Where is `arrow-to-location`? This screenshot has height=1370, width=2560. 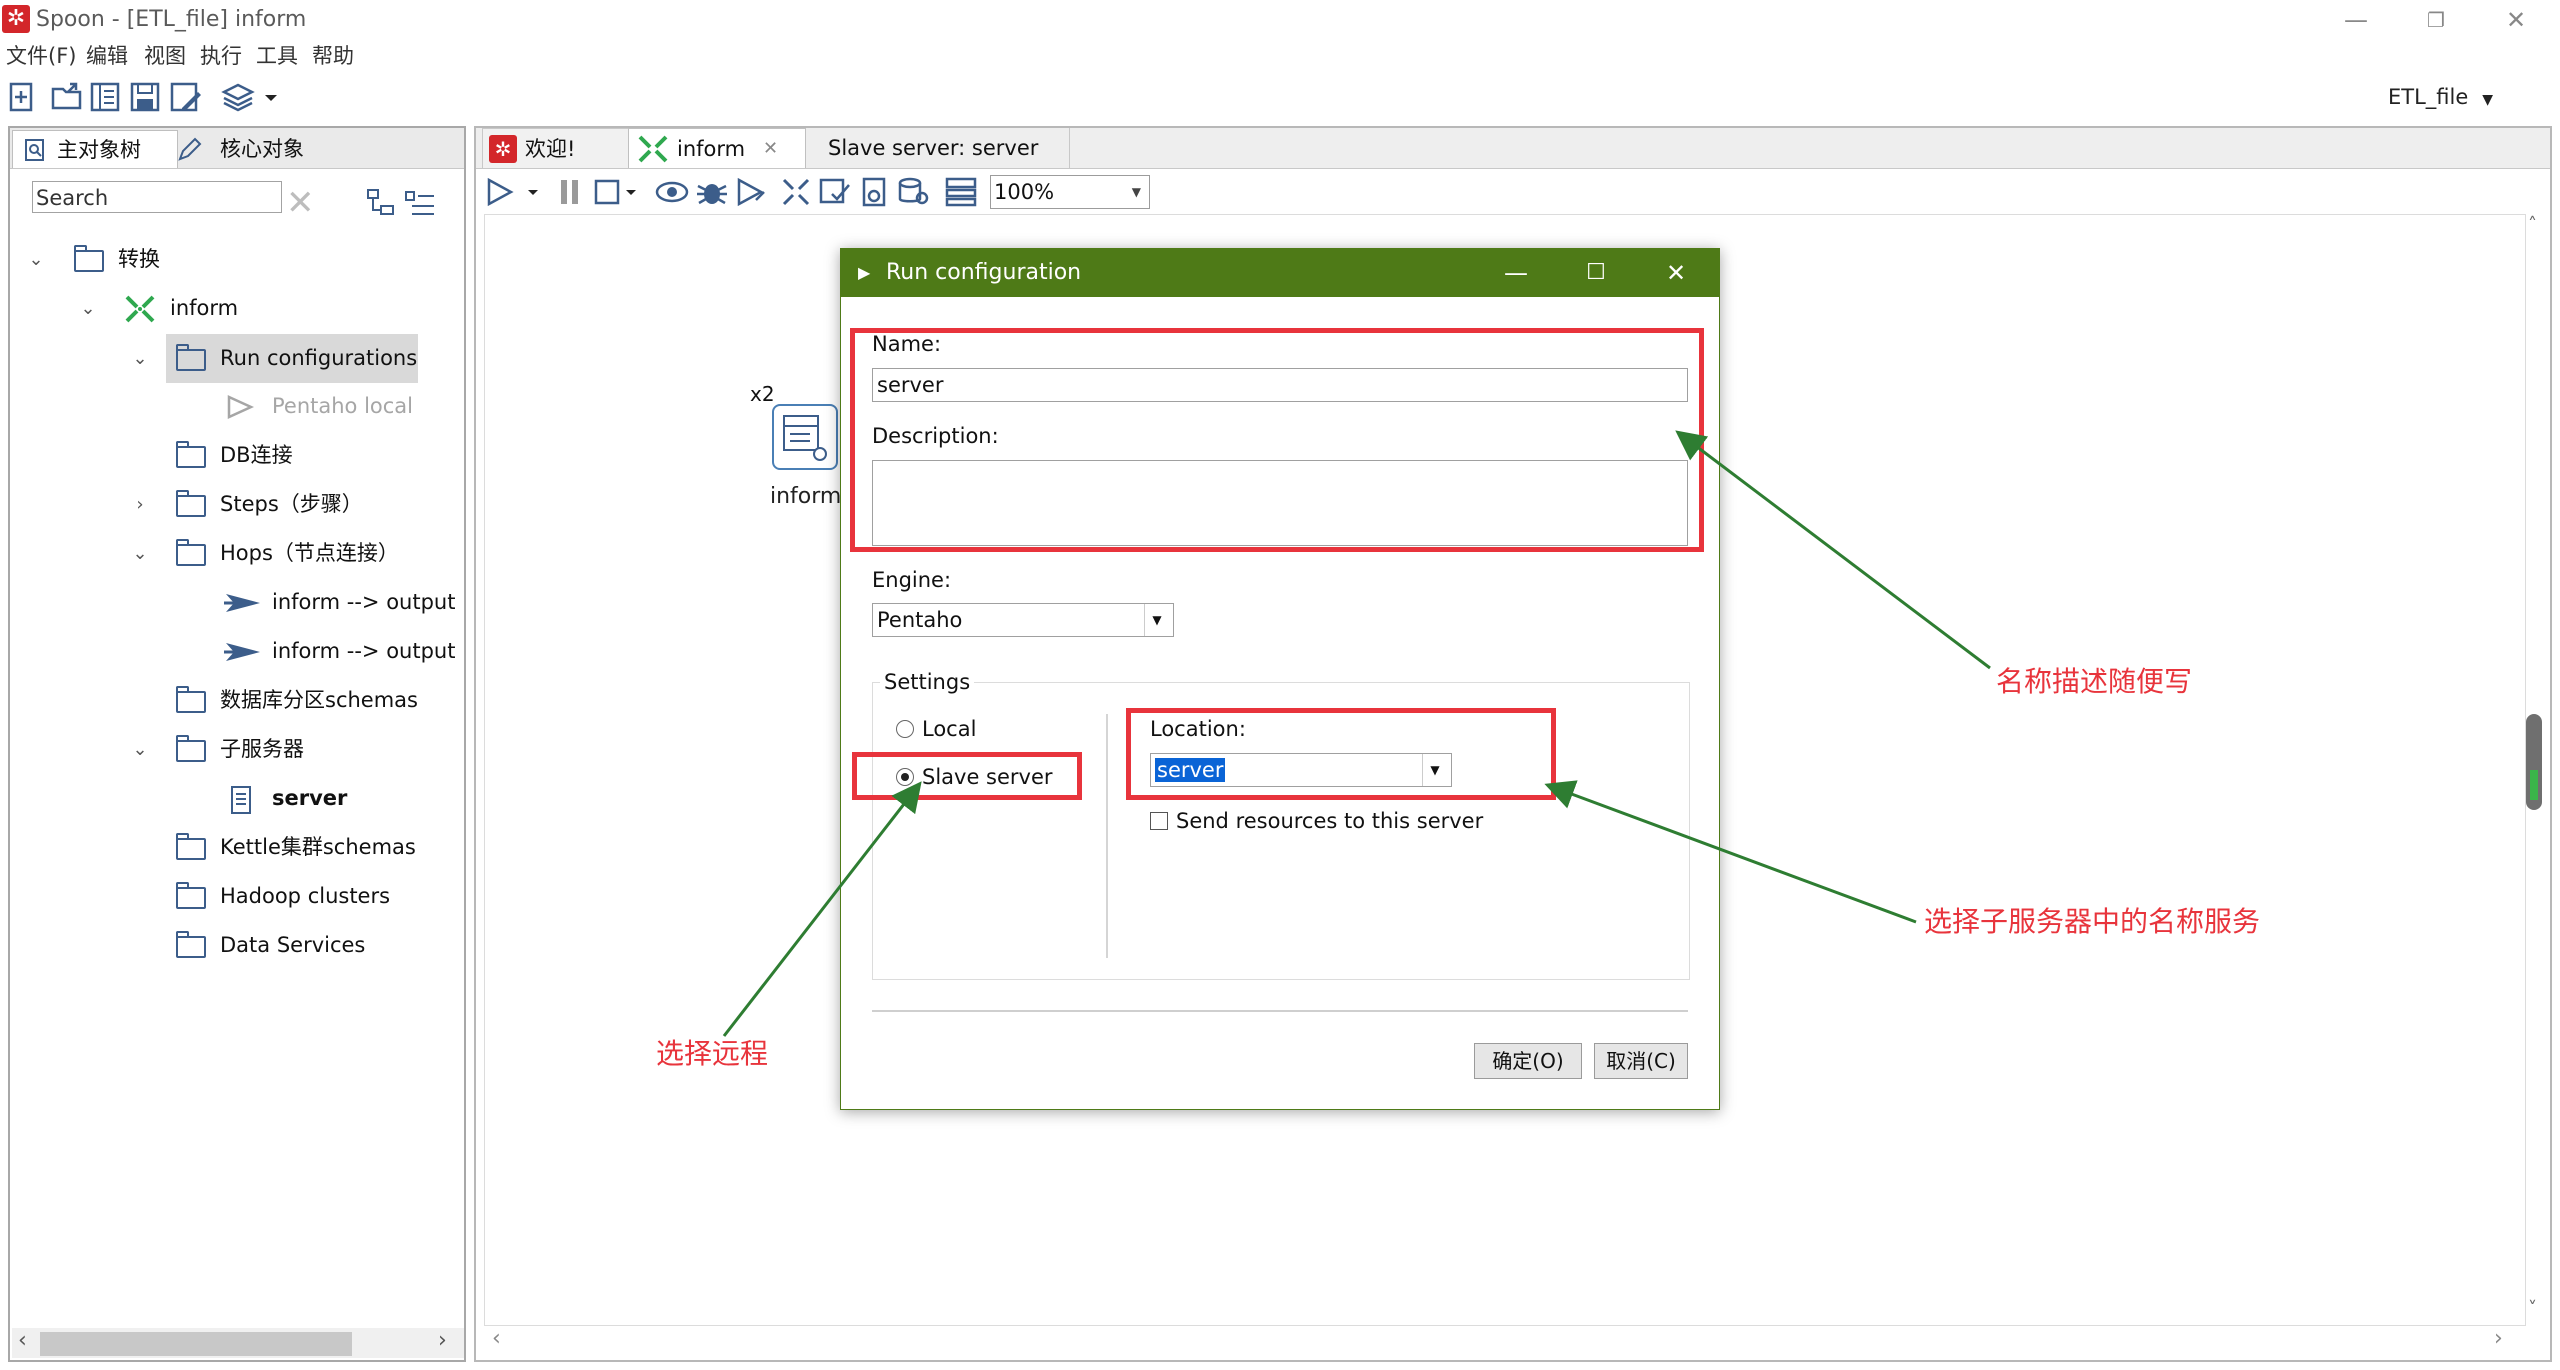 arrow-to-location is located at coordinates (1730, 852).